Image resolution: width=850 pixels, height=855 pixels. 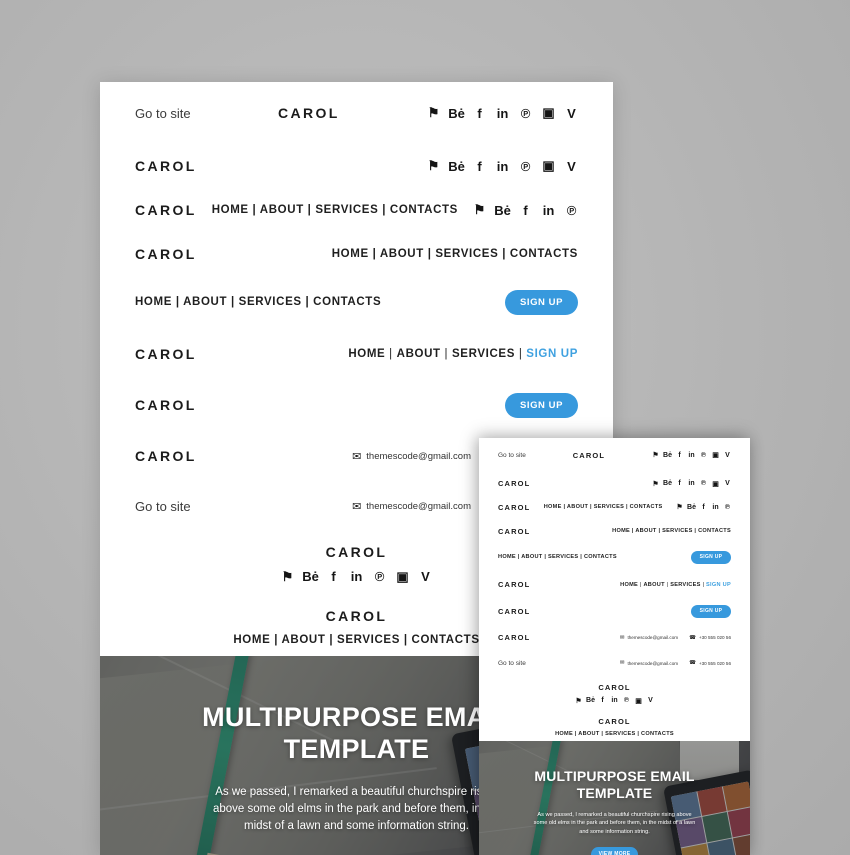 What do you see at coordinates (614, 851) in the screenshot?
I see `view-more-button: VIEW MORE` at bounding box center [614, 851].